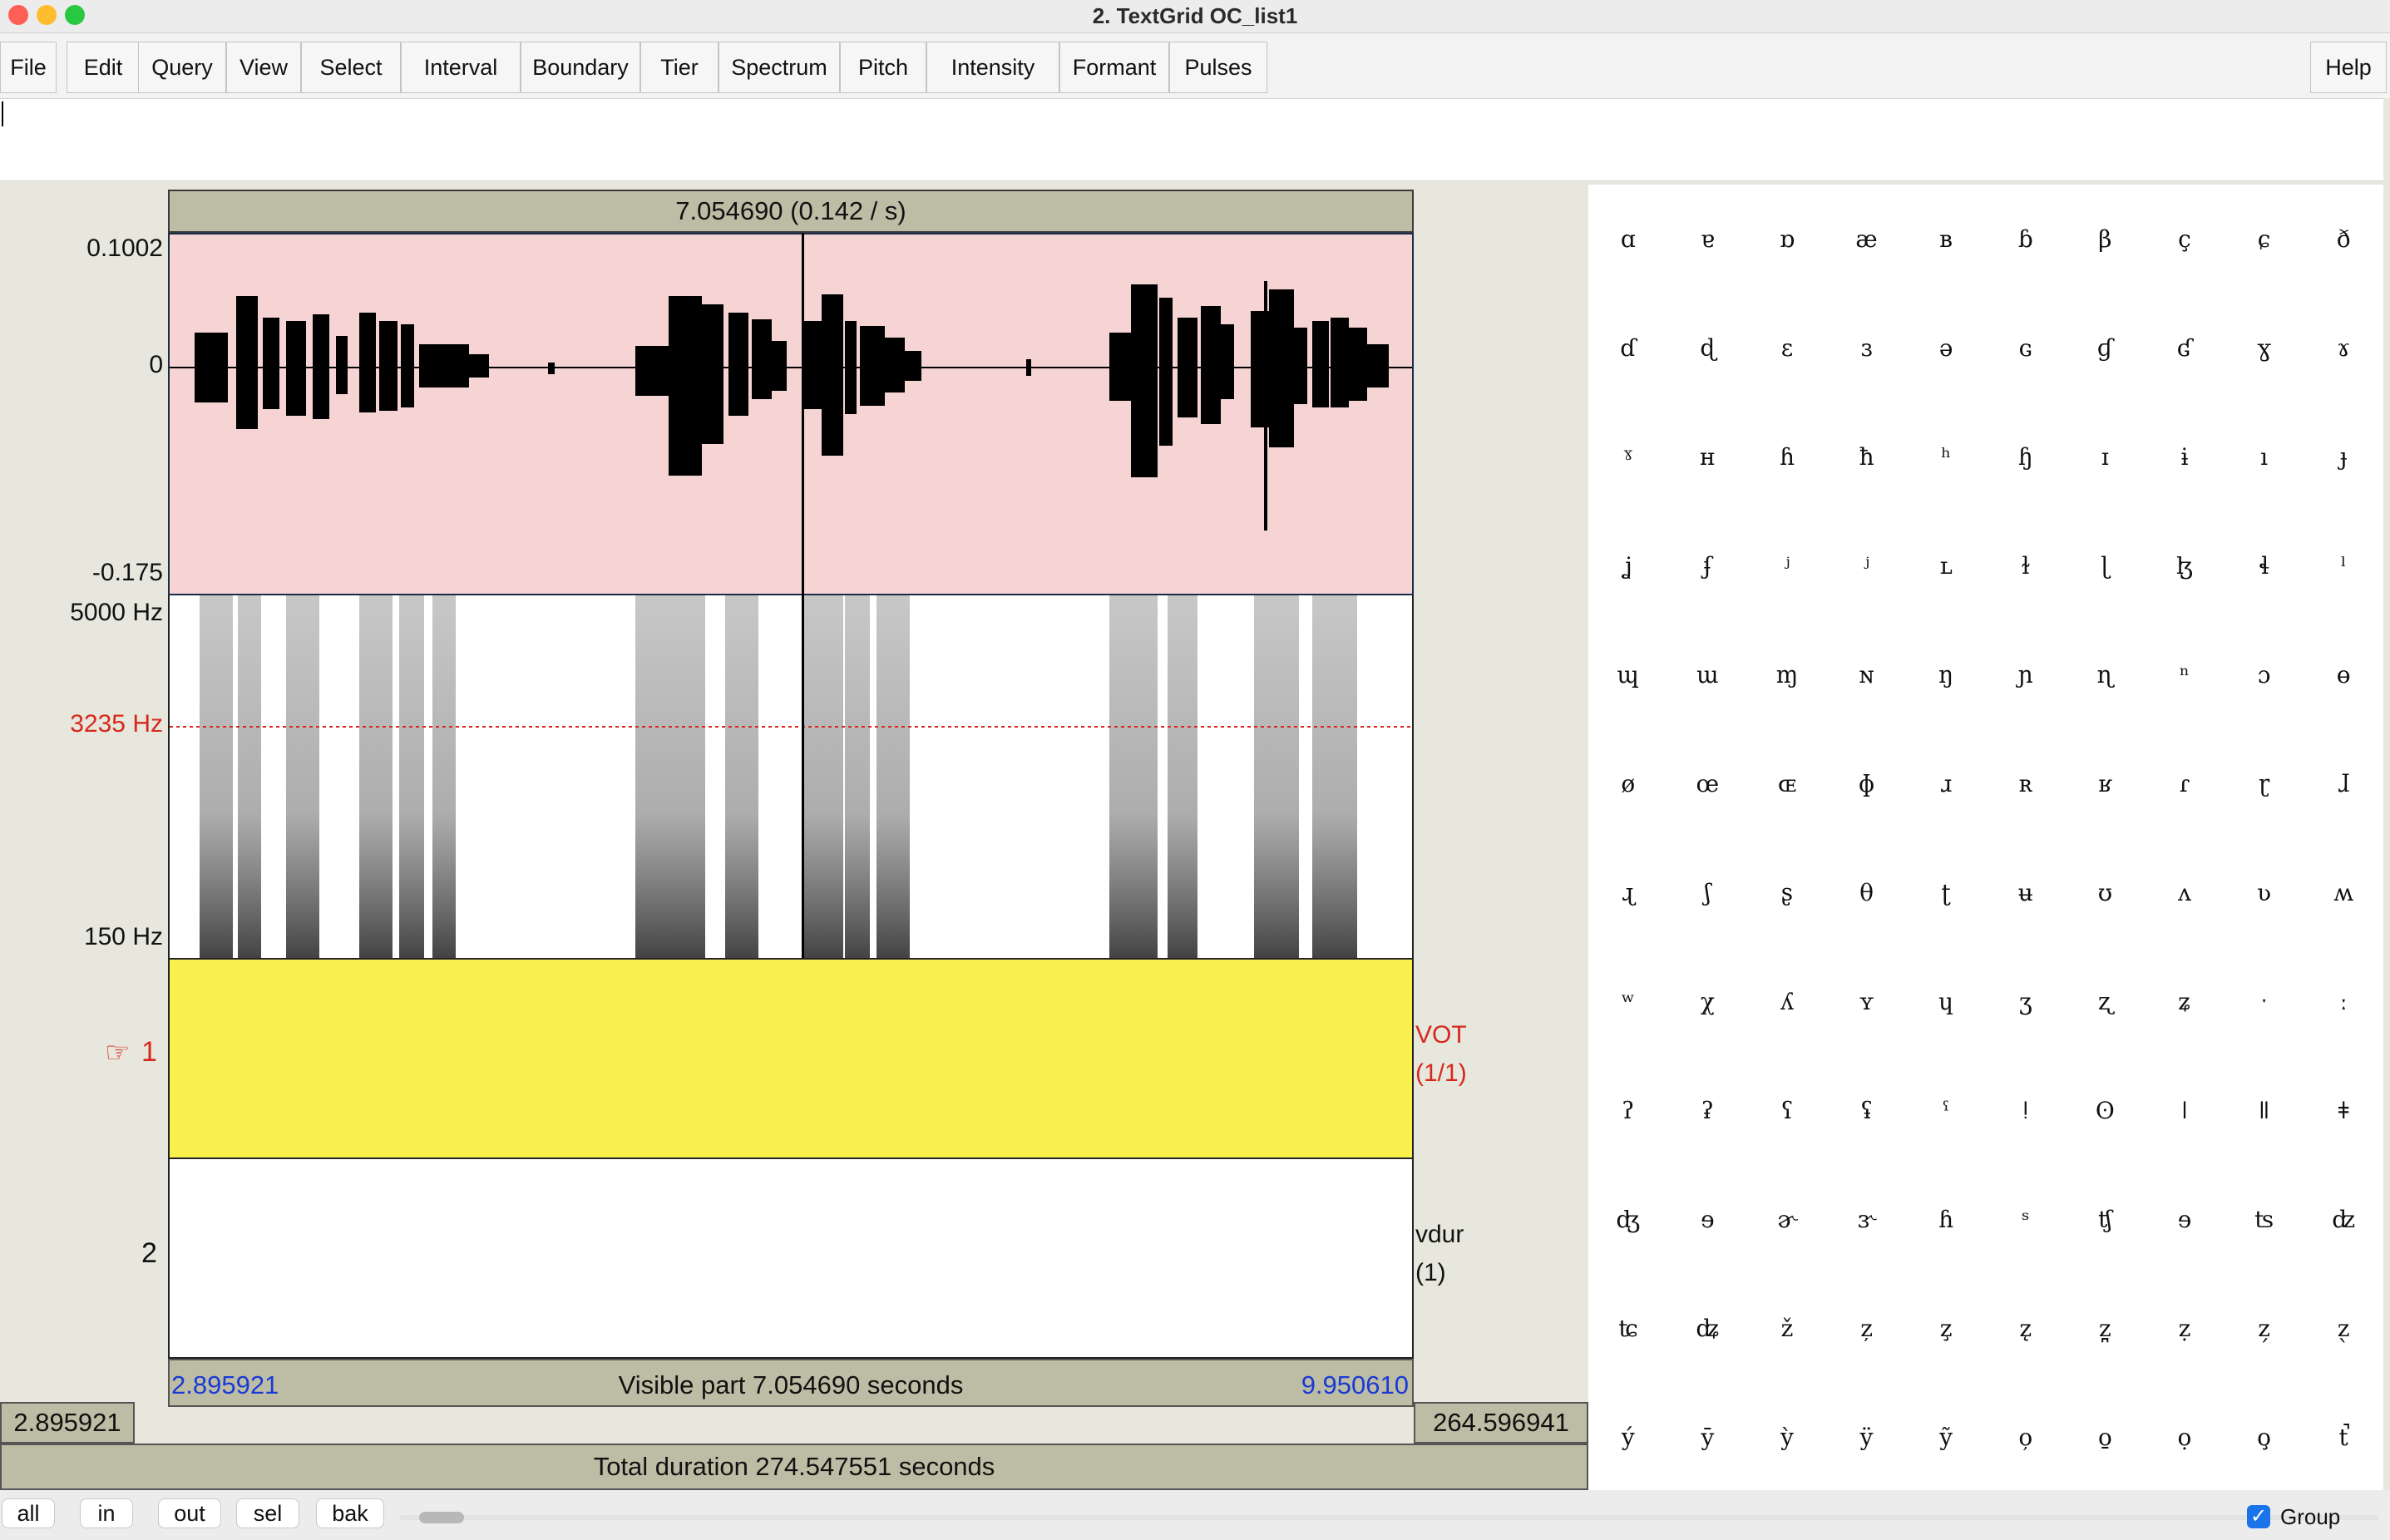  Describe the element at coordinates (1191, 139) in the screenshot. I see `interval-text-field` at that location.